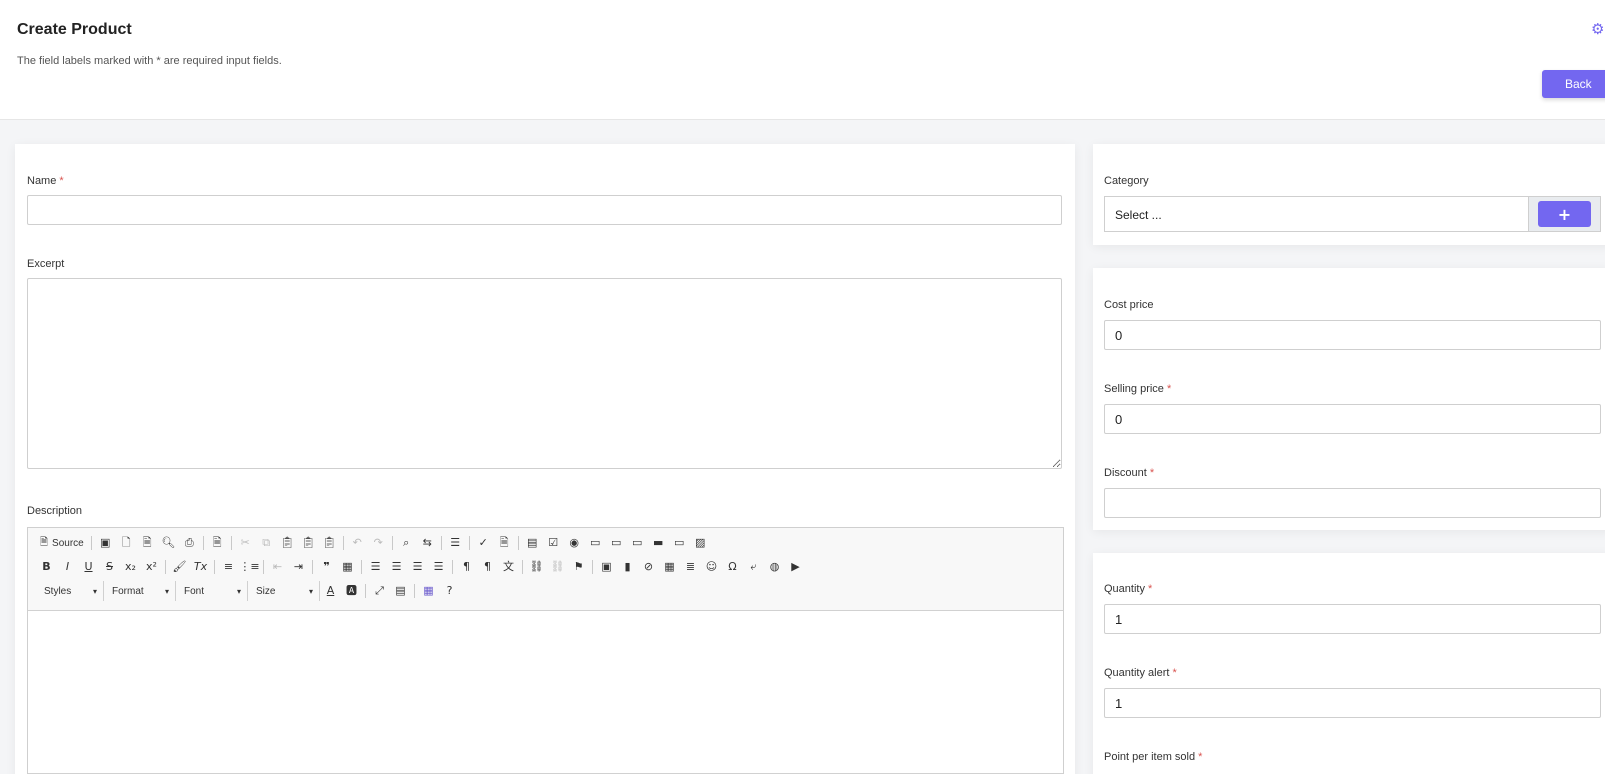 This screenshot has height=774, width=1605. I want to click on paste-text-icon: 📋︎, so click(308, 543).